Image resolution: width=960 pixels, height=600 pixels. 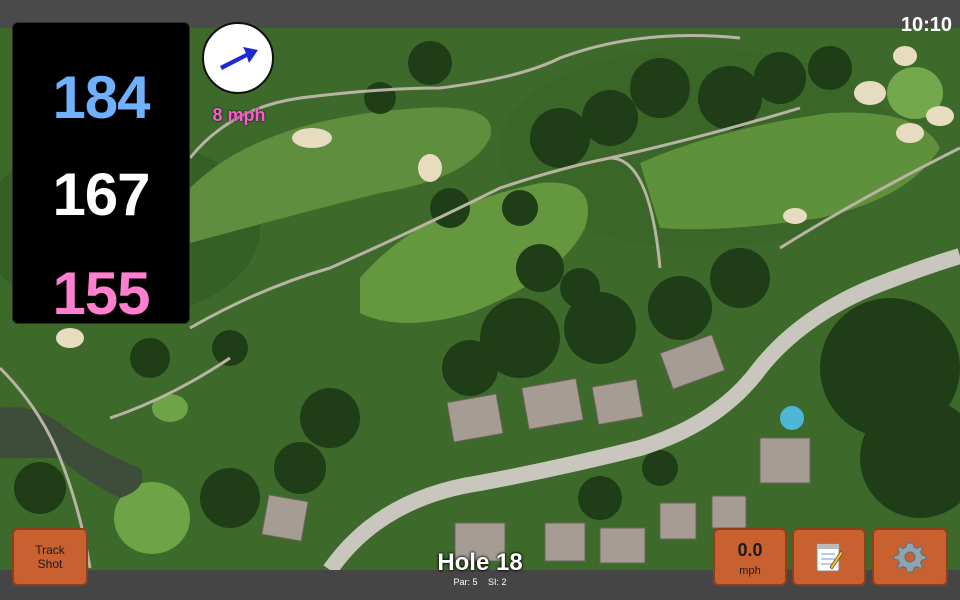 What do you see at coordinates (465, 582) in the screenshot?
I see `par-label: Par: 5` at bounding box center [465, 582].